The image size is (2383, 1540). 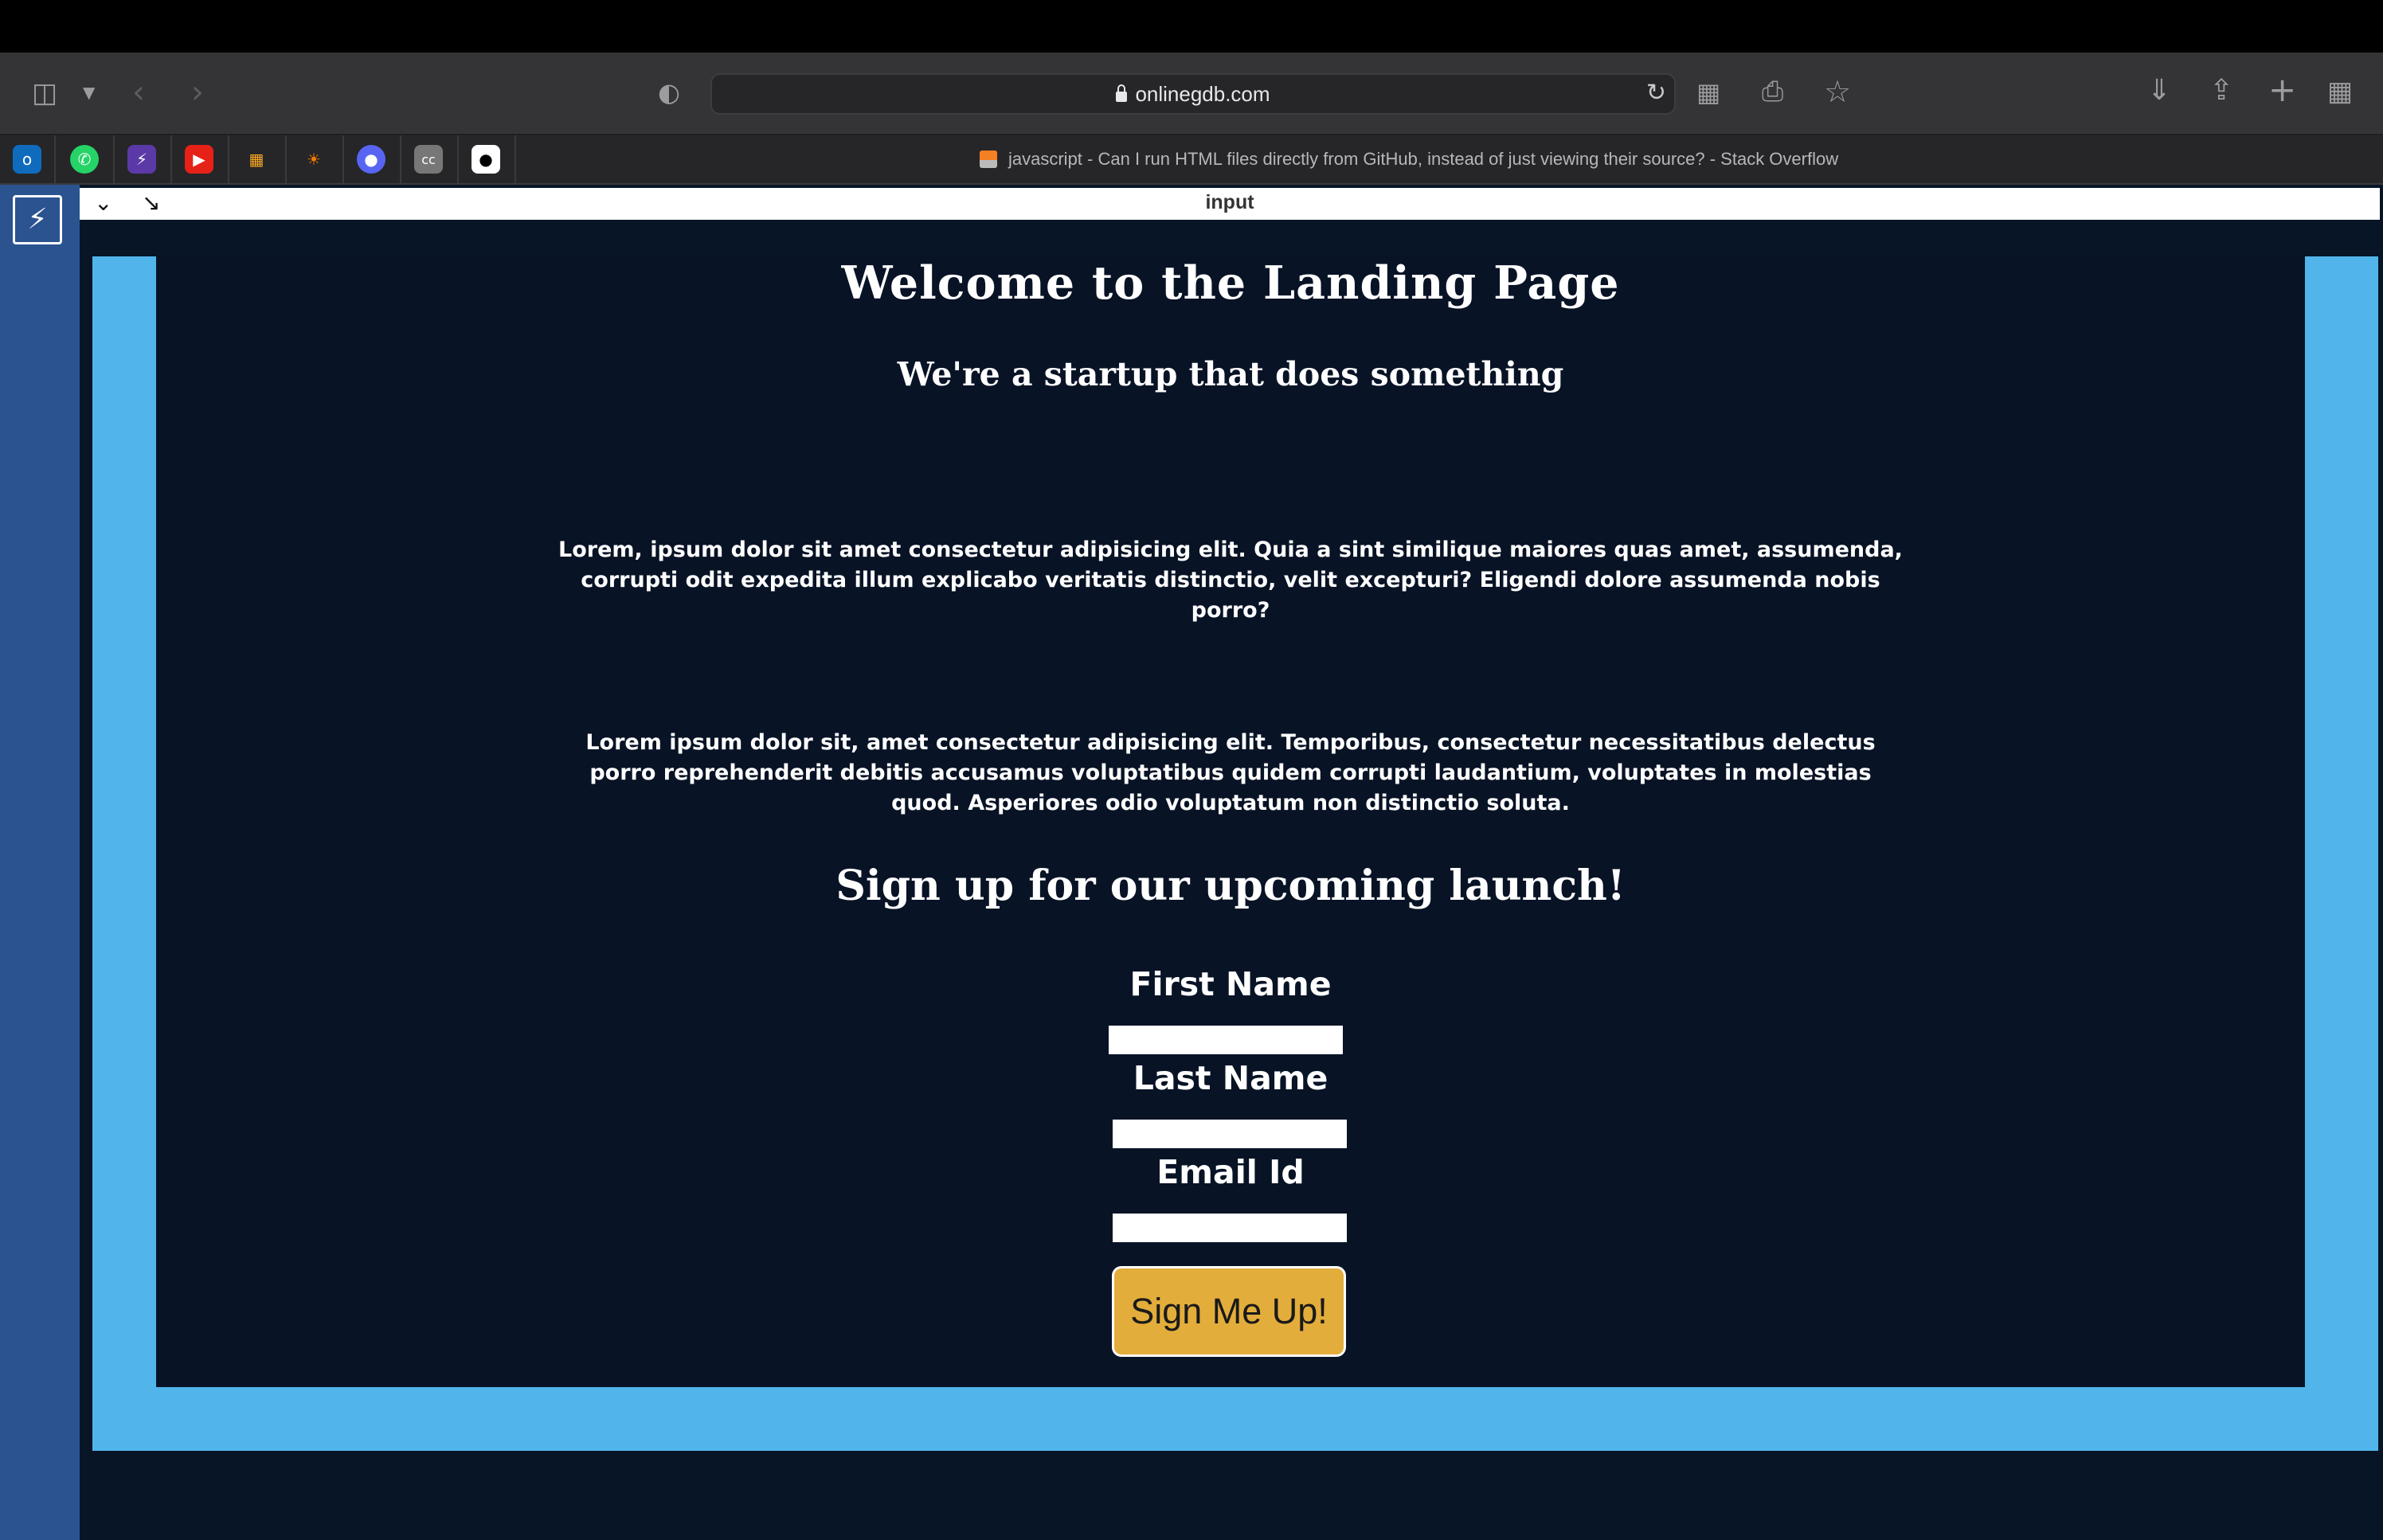 What do you see at coordinates (44, 93) in the screenshot?
I see `sidebar-icon: ◫` at bounding box center [44, 93].